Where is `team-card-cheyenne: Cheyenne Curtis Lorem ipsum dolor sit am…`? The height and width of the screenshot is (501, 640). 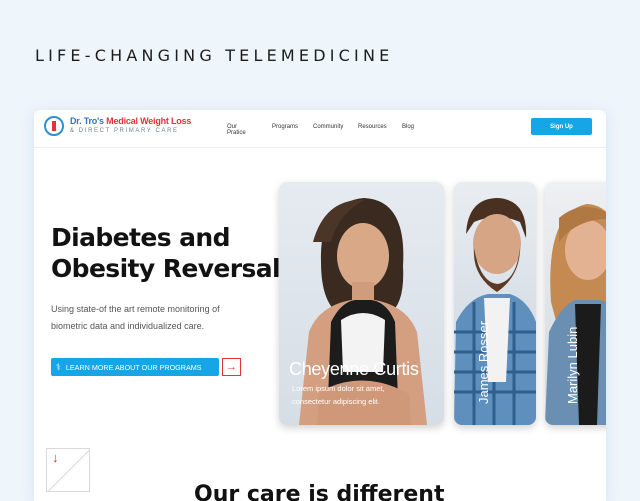
team-card-cheyenne: Cheyenne Curtis Lorem ipsum dolor sit am… is located at coordinates (361, 303).